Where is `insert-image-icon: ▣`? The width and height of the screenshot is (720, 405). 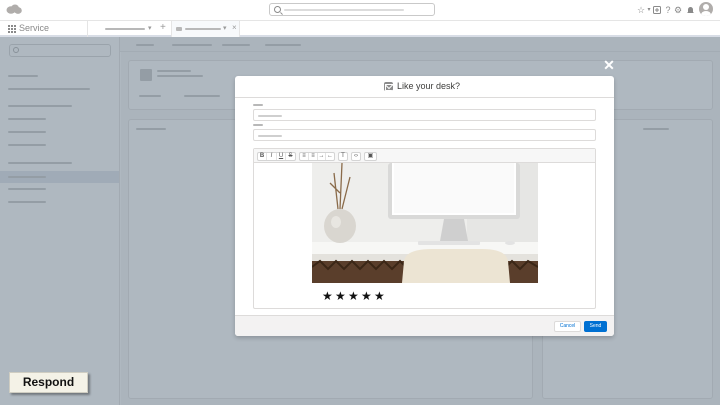
insert-image-icon: ▣ is located at coordinates (370, 156).